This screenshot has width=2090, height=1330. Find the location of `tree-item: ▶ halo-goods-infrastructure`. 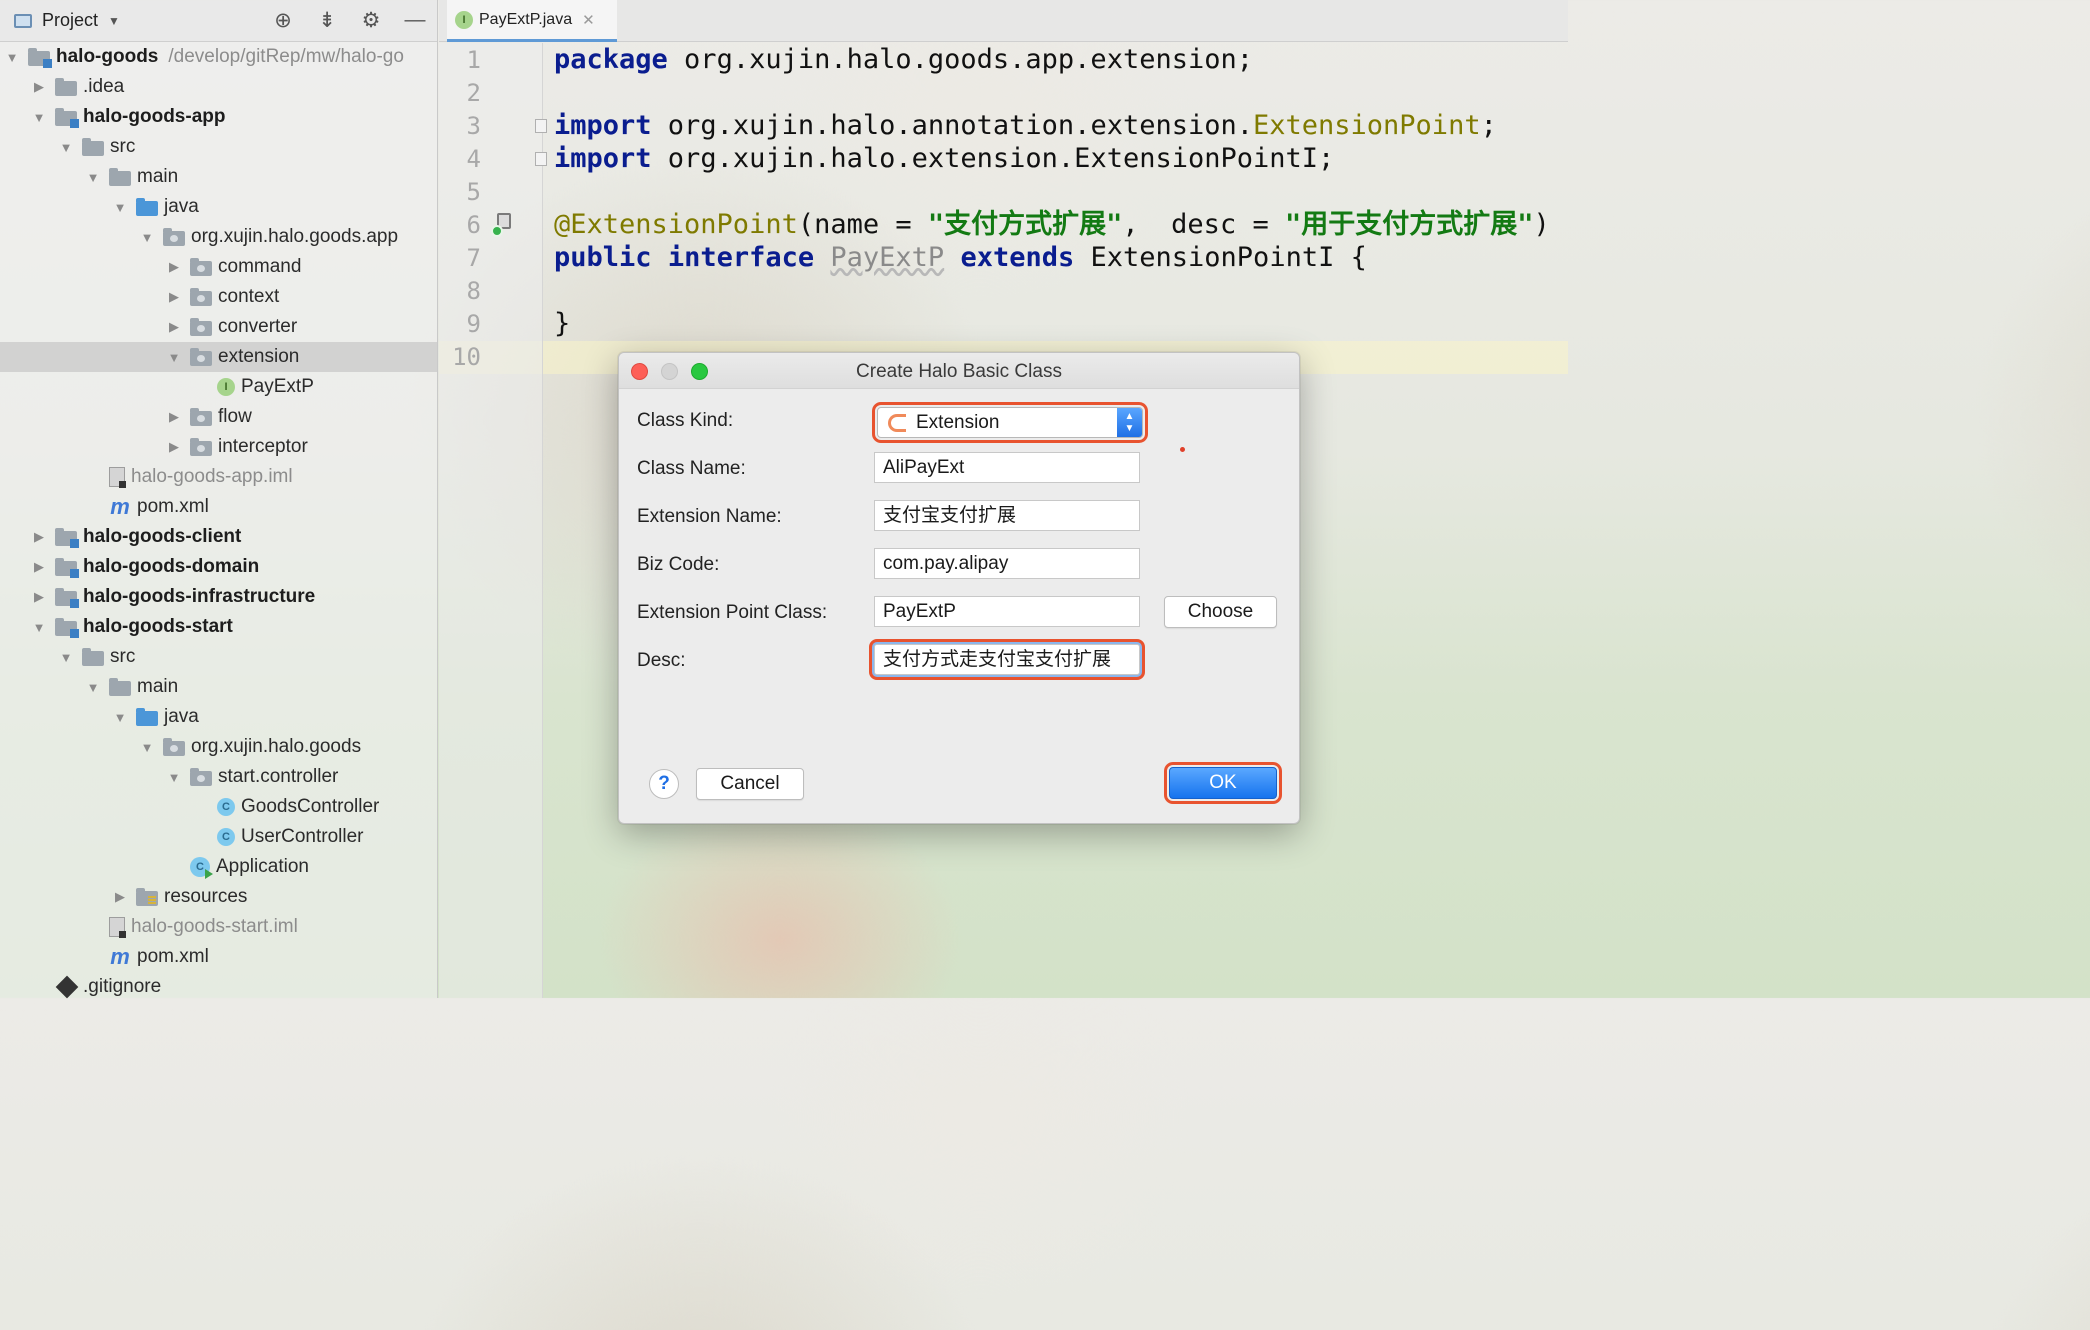

tree-item: ▶ halo-goods-infrastructure is located at coordinates (219, 597).